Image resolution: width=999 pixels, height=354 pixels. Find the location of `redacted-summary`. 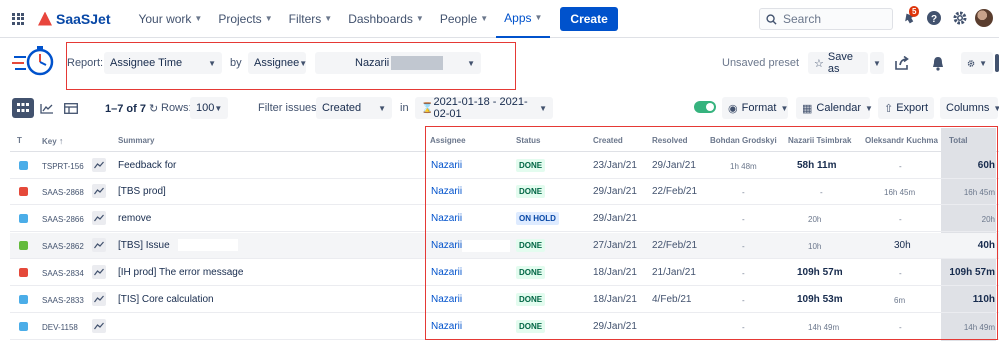

redacted-summary is located at coordinates (208, 245).